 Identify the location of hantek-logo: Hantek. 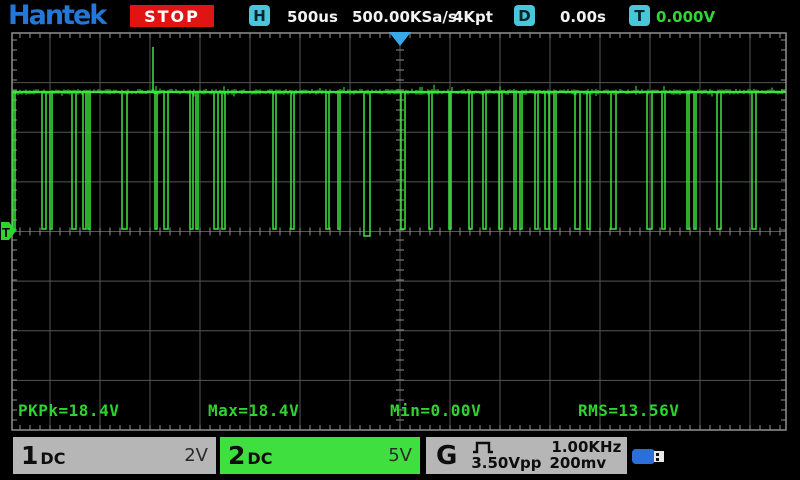
(57, 15).